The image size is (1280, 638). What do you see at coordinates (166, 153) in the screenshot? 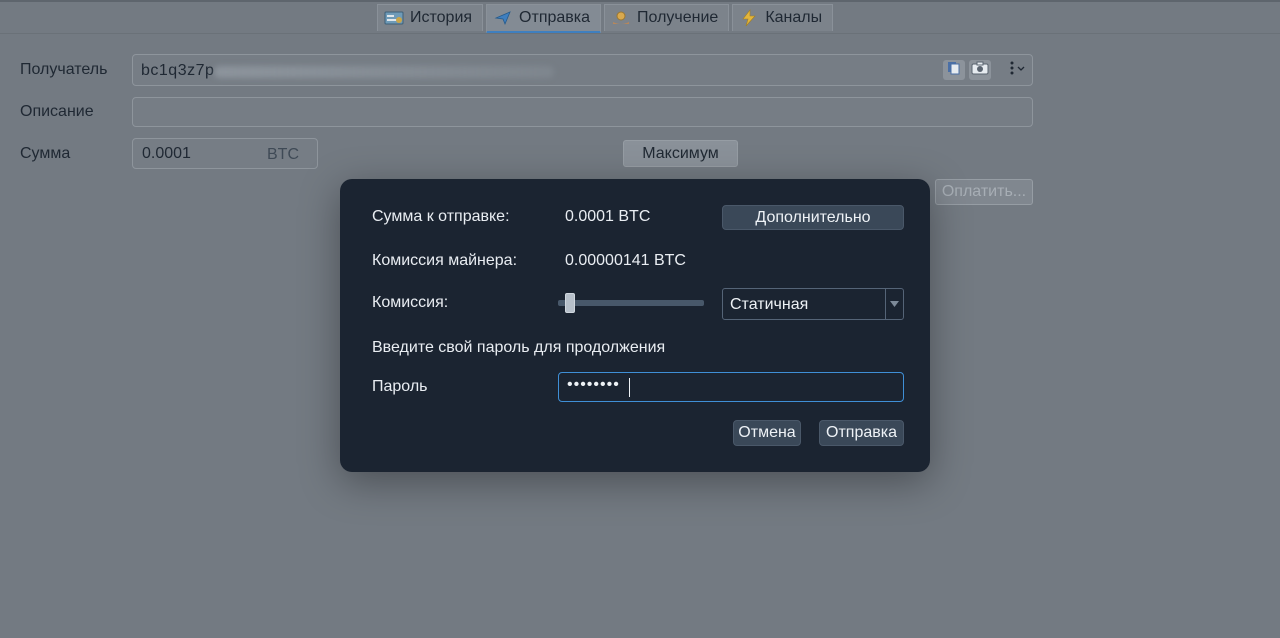
I see `amount-value: 0.0001` at bounding box center [166, 153].